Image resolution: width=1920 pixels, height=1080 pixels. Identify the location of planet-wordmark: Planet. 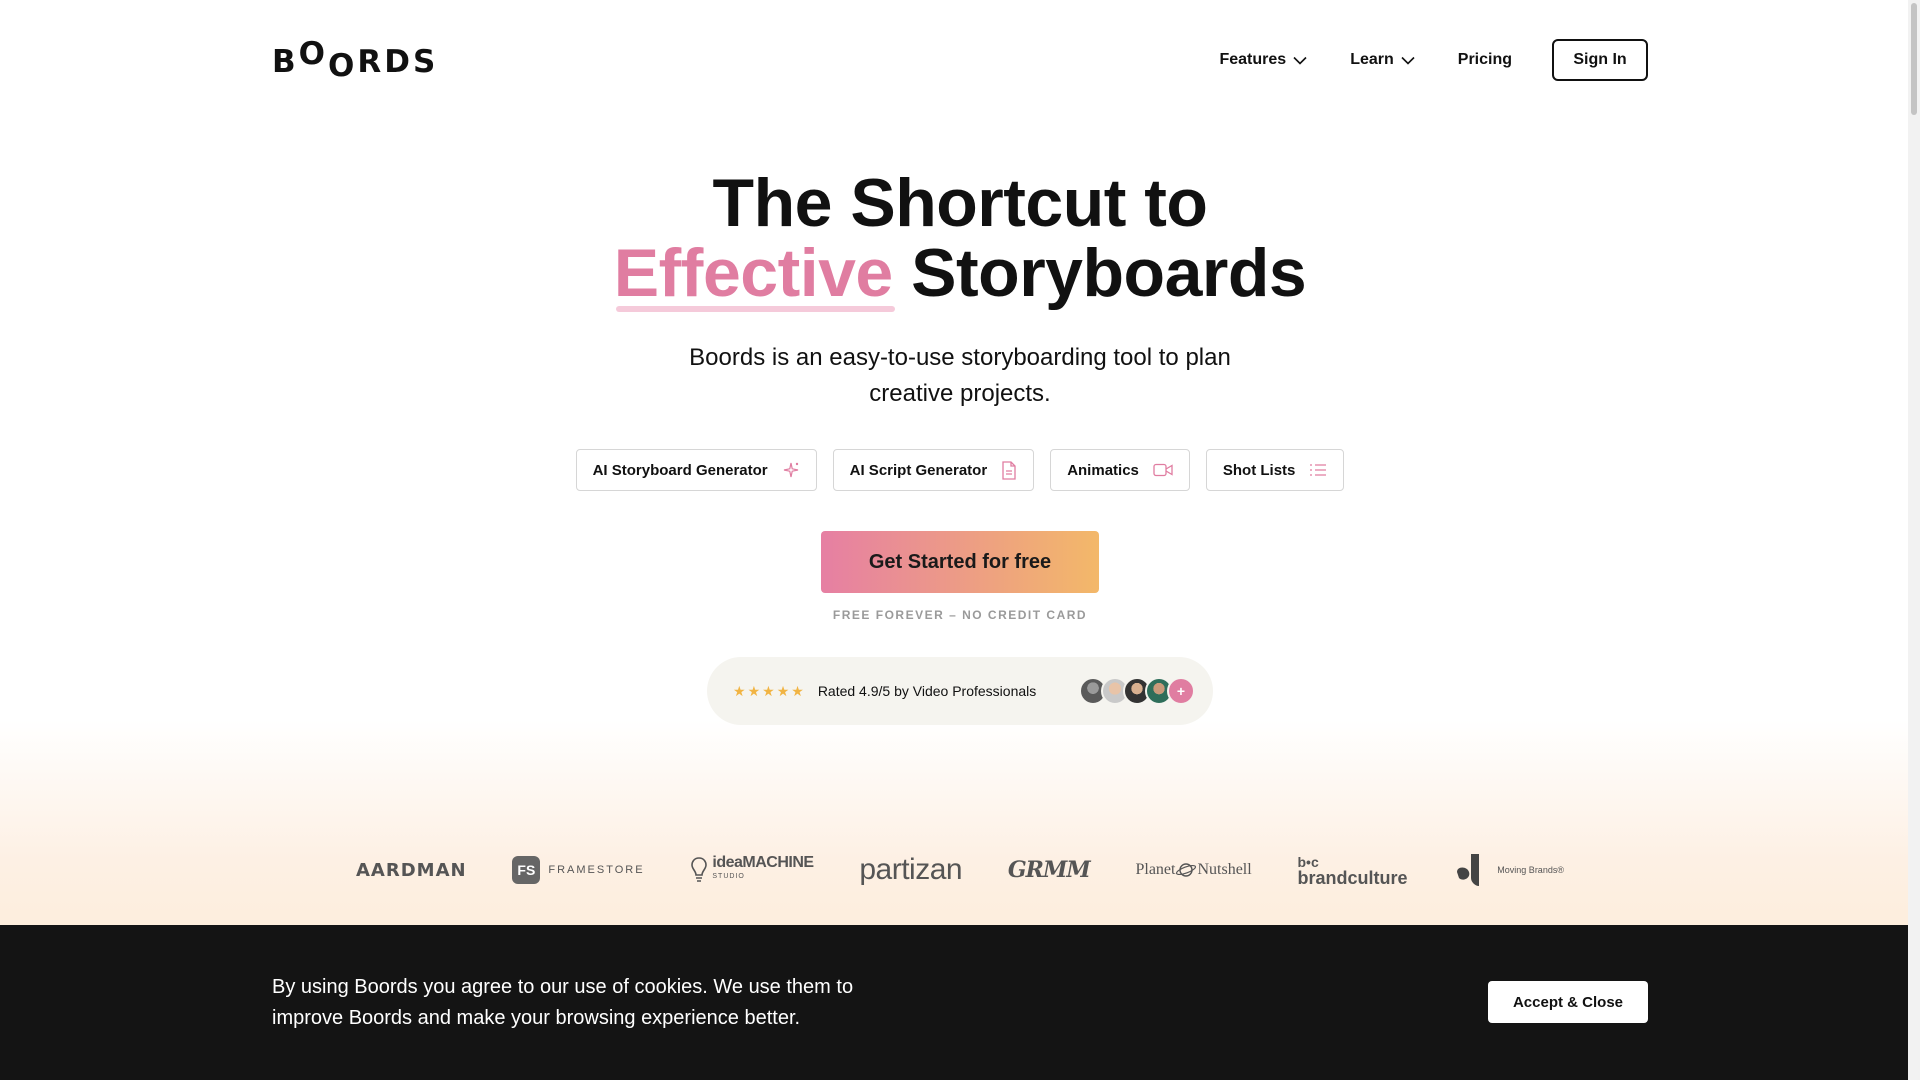
(1155, 869).